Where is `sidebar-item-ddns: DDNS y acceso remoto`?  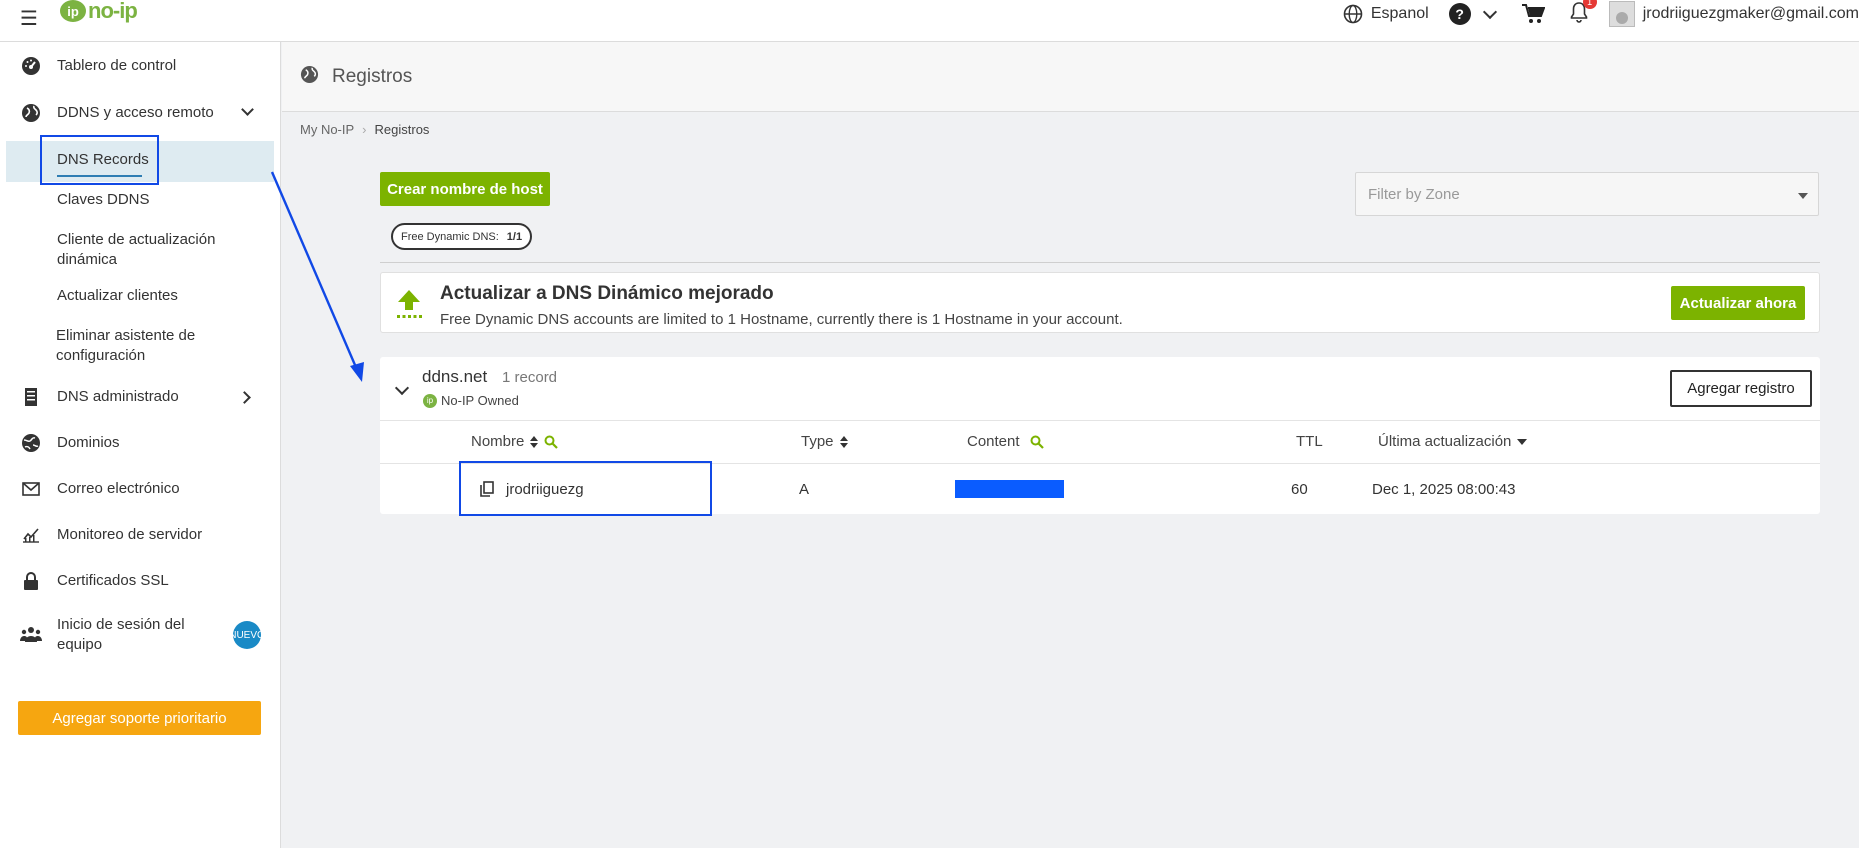 sidebar-item-ddns: DDNS y acceso remoto is located at coordinates (140, 113).